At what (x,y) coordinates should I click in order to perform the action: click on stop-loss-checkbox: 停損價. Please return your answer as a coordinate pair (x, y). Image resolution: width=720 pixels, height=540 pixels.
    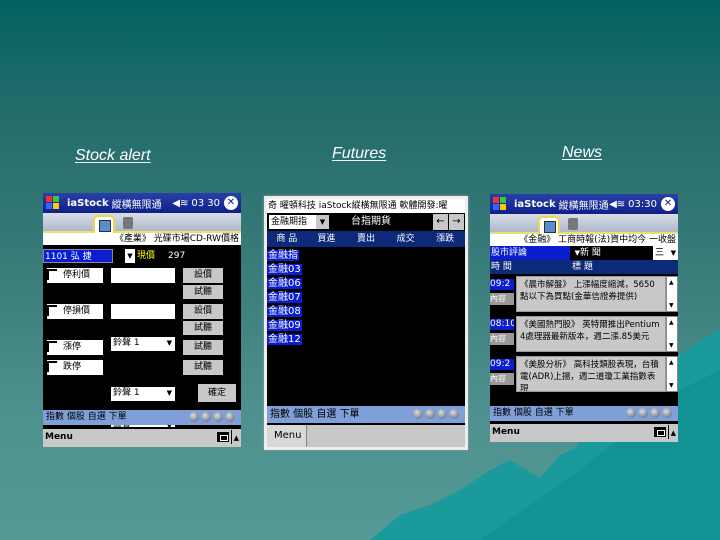
    Looking at the image, I should click on (75, 311).